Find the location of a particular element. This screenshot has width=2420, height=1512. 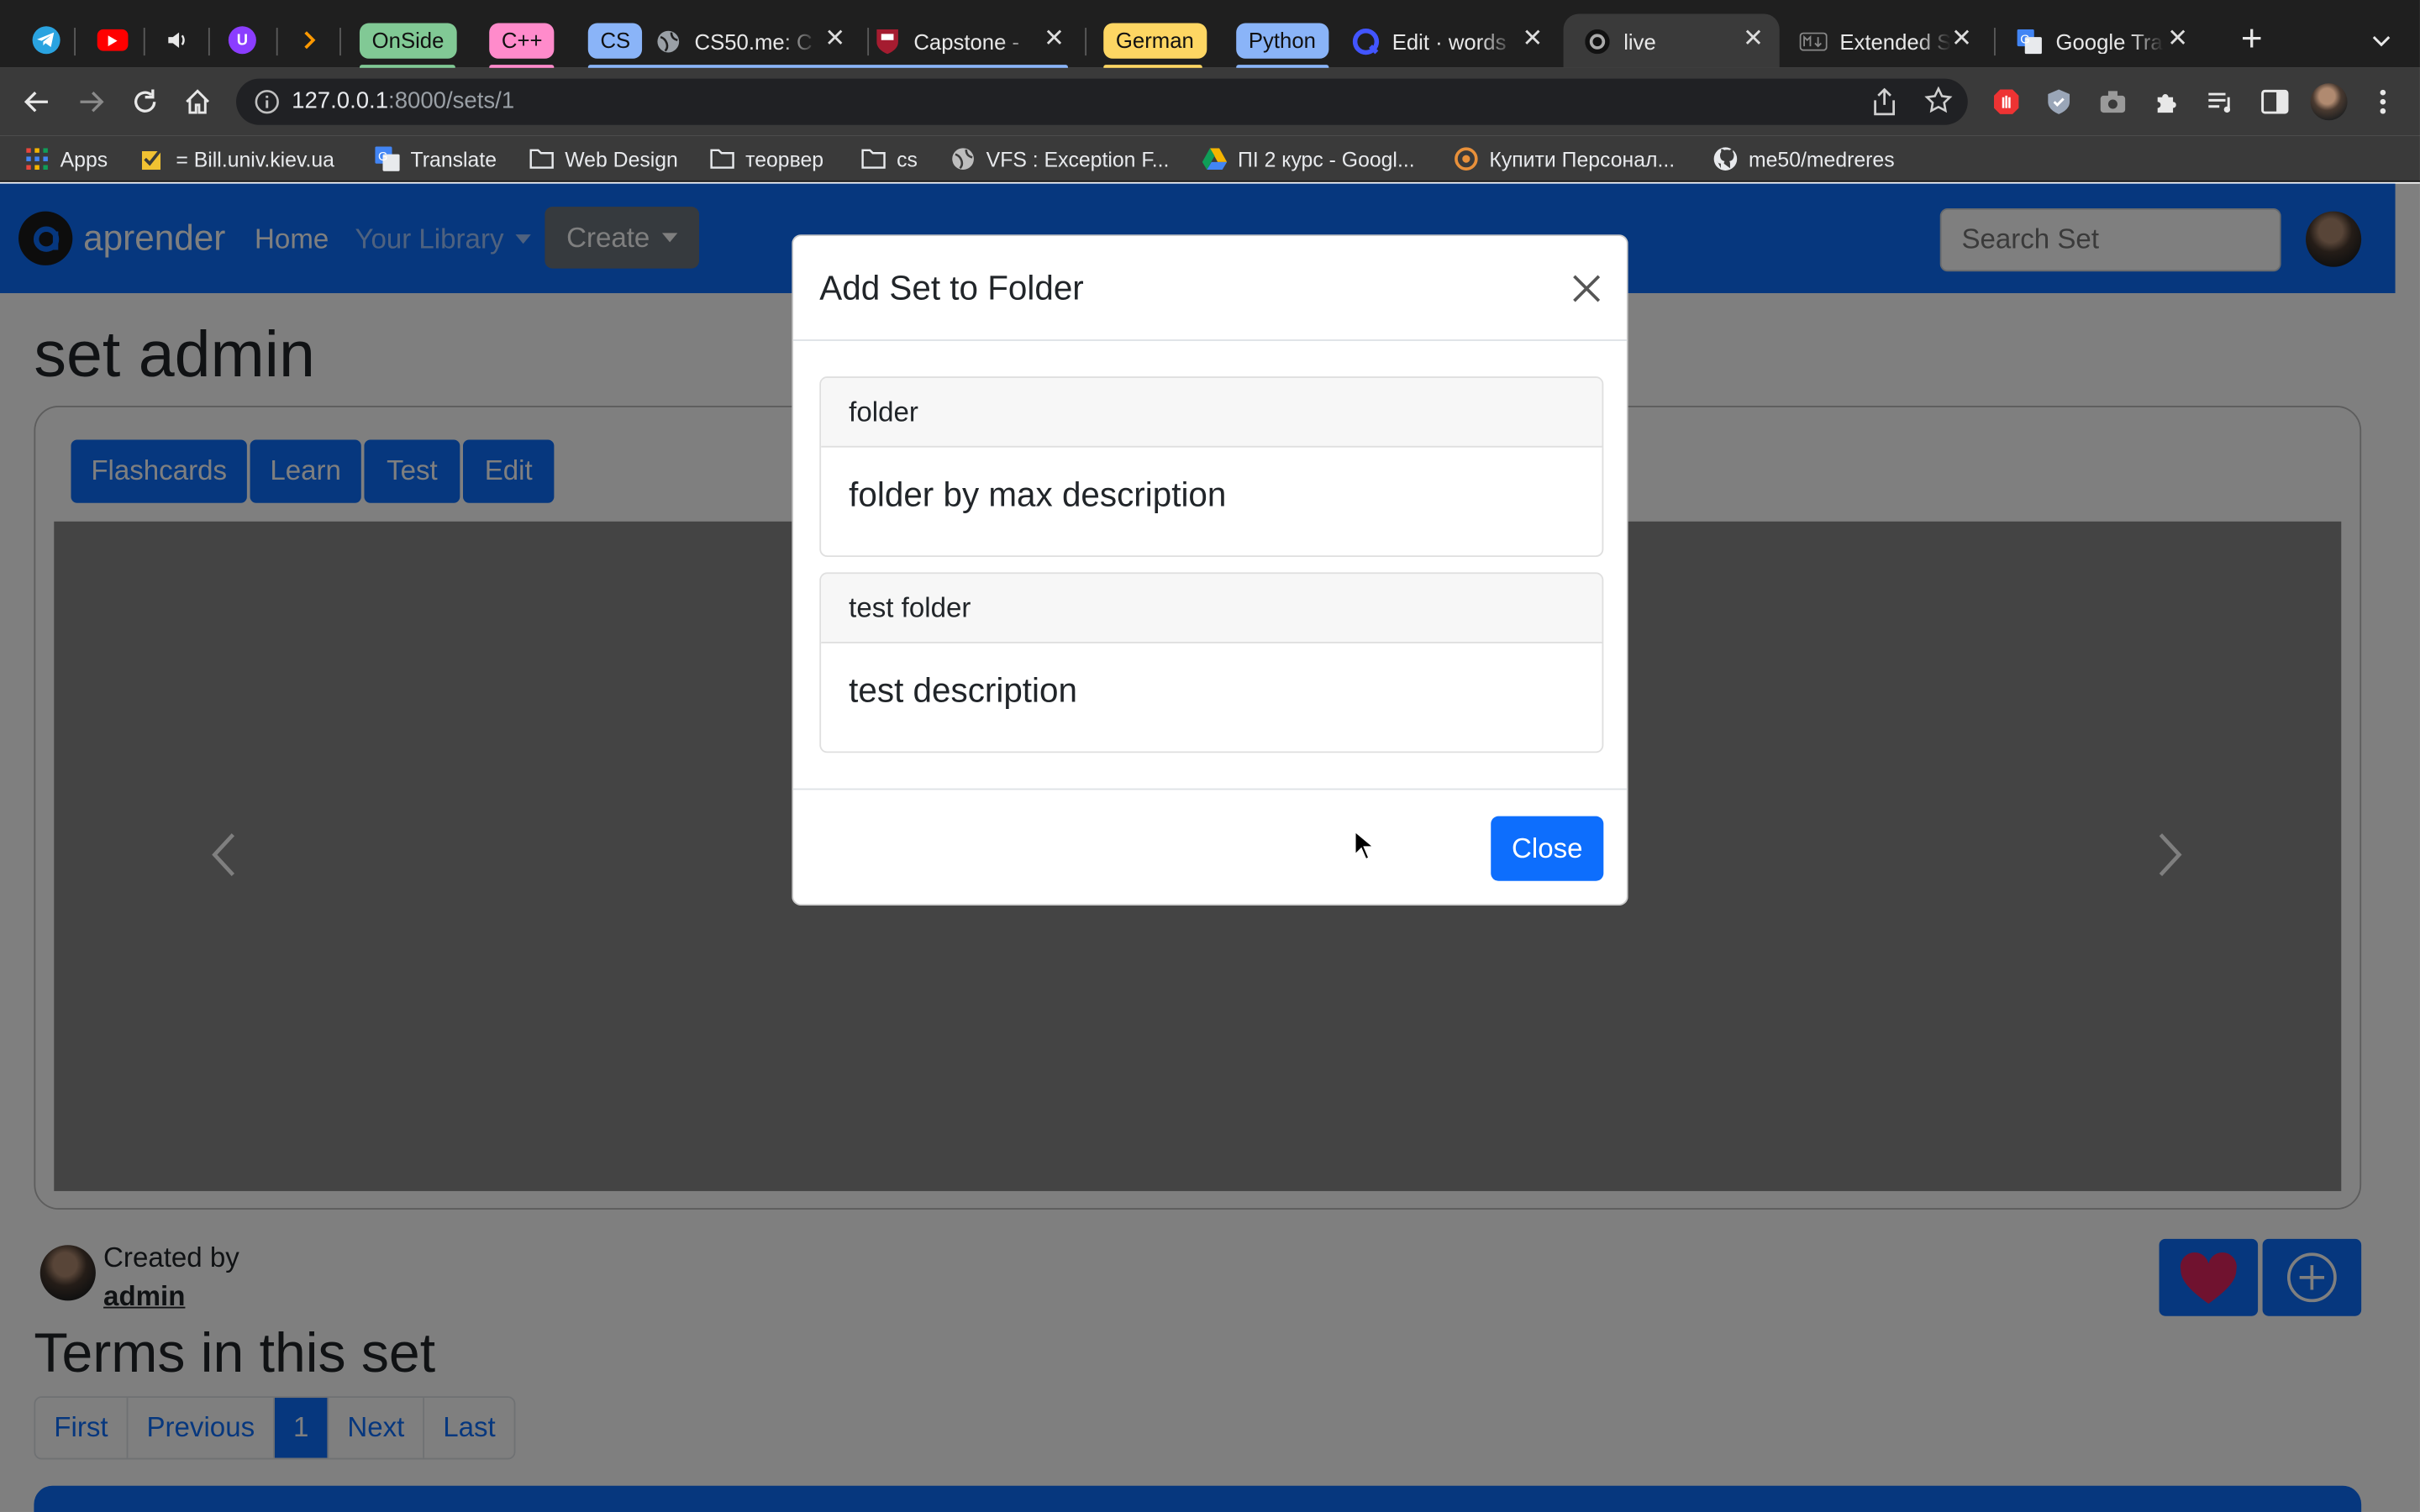

aprender-icon is located at coordinates (1597, 41).